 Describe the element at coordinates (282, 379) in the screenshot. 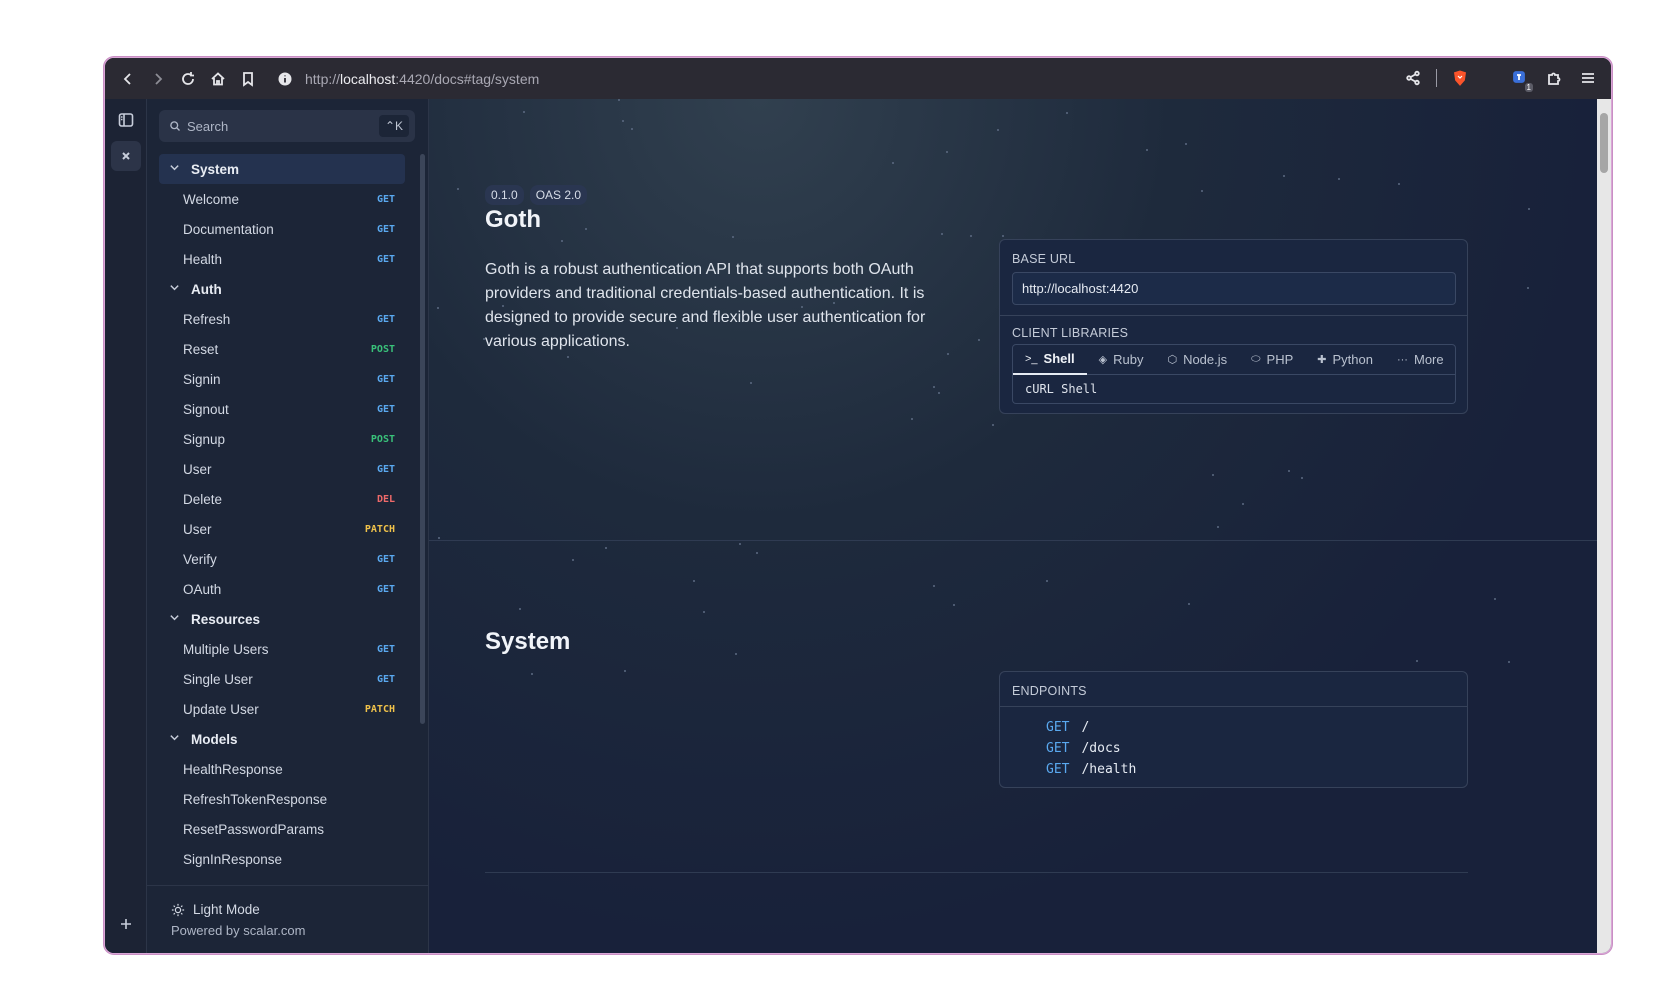

I see `sidebar-item: Signin GET` at that location.